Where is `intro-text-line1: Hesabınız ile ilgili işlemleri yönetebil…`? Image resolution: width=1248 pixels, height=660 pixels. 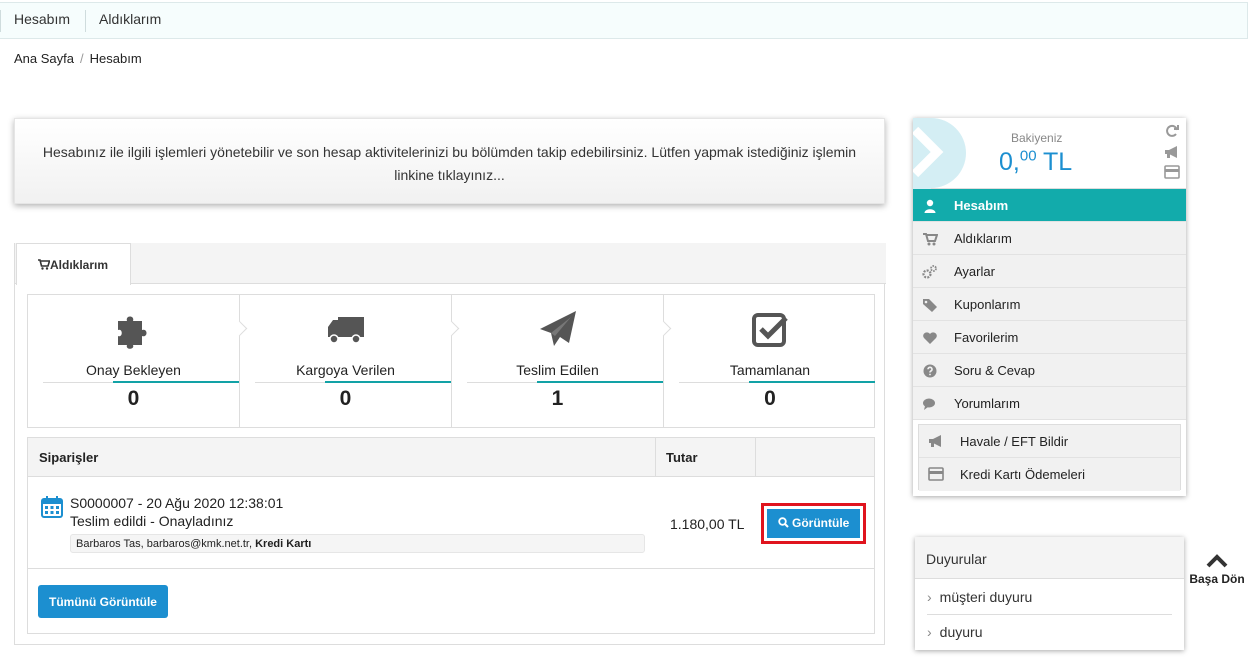
intro-text-line1: Hesabınız ile ilgili işlemleri yönetebil… is located at coordinates (449, 152).